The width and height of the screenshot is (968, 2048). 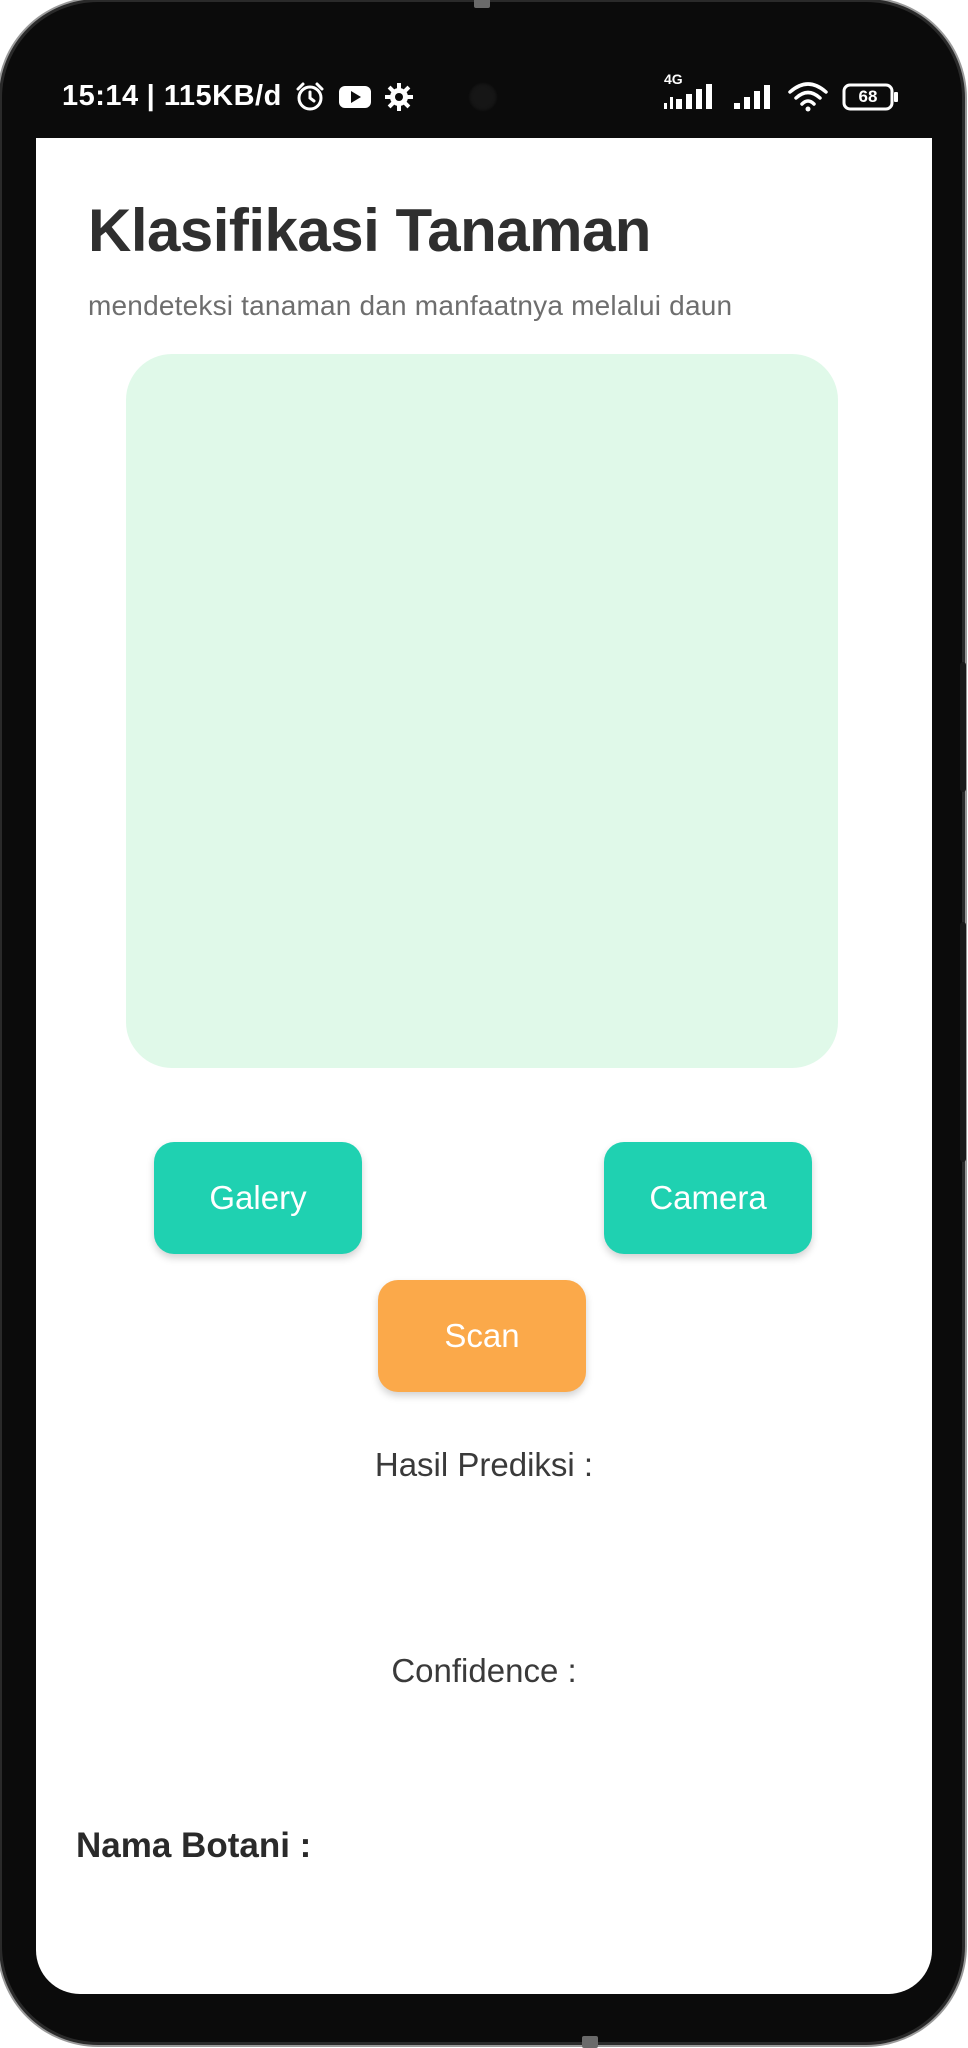 I want to click on wifi-icon, so click(x=808, y=97).